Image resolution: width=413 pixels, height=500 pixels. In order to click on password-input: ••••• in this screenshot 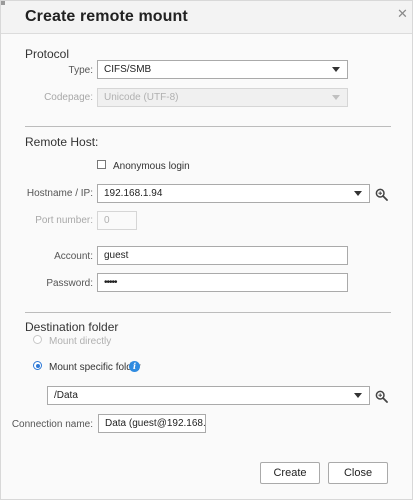, I will do `click(222, 282)`.